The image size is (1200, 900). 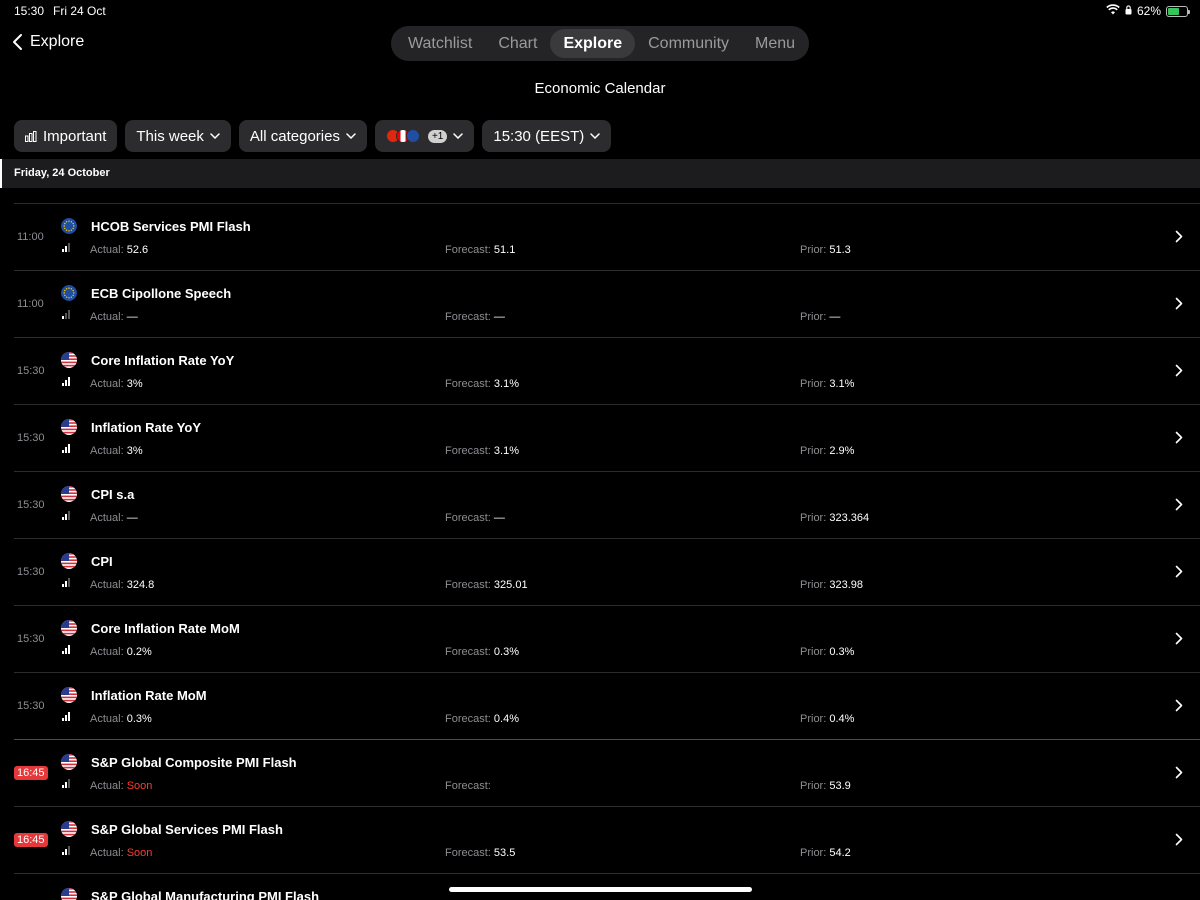 What do you see at coordinates (122, 585) in the screenshot?
I see `actual-value: Actual: 324.8` at bounding box center [122, 585].